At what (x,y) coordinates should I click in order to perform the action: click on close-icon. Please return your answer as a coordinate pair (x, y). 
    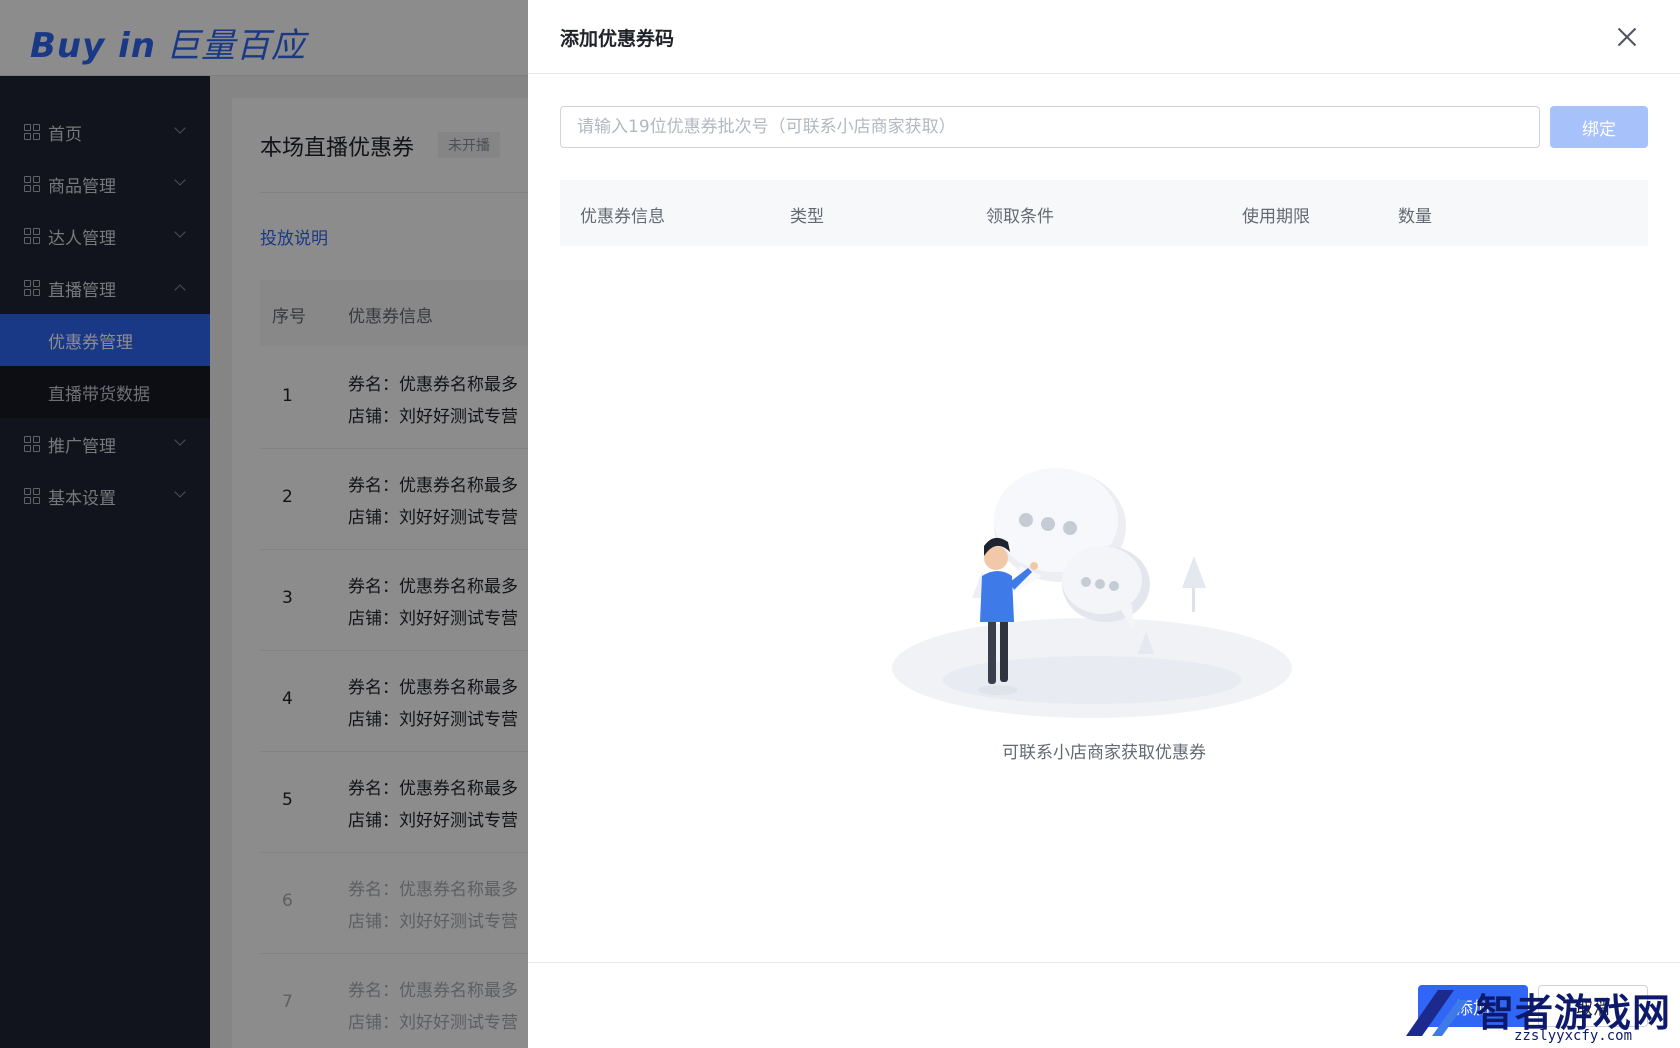
    Looking at the image, I should click on (1627, 37).